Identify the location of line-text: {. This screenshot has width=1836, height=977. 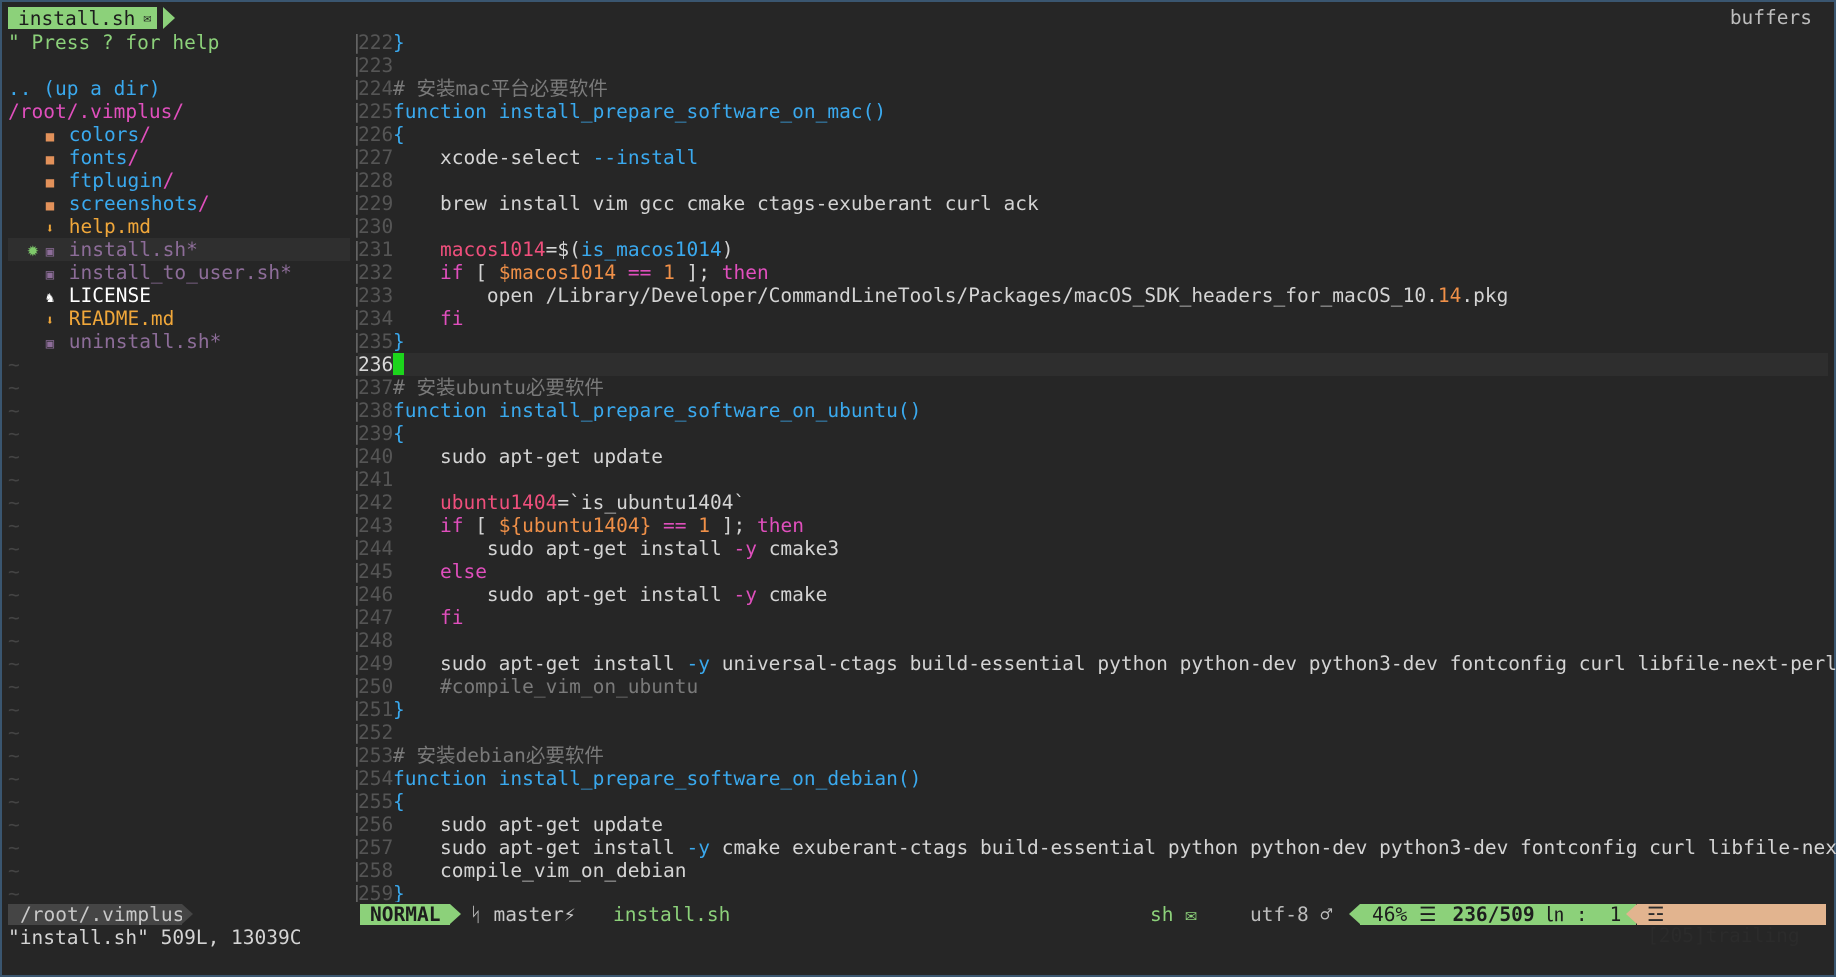
(398, 801).